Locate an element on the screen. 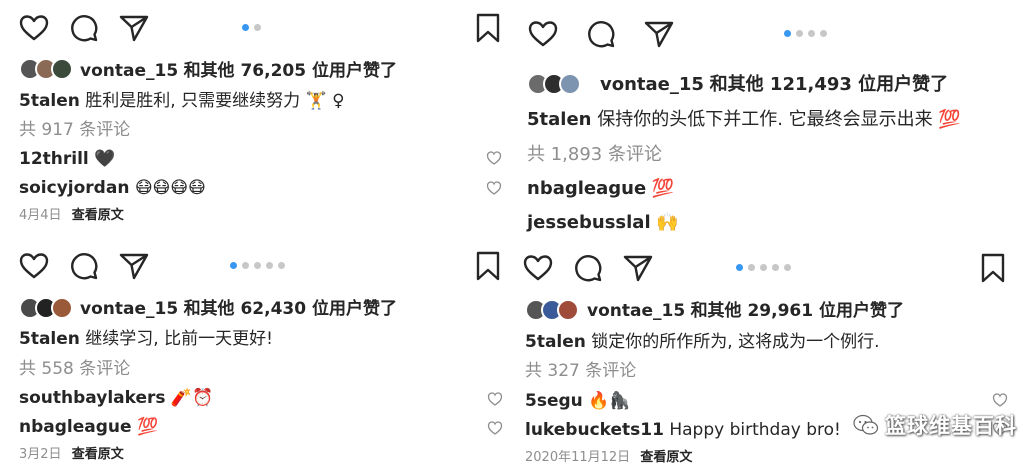 Image resolution: width=1025 pixels, height=470 pixels. comment-text: 🖤 is located at coordinates (105, 159).